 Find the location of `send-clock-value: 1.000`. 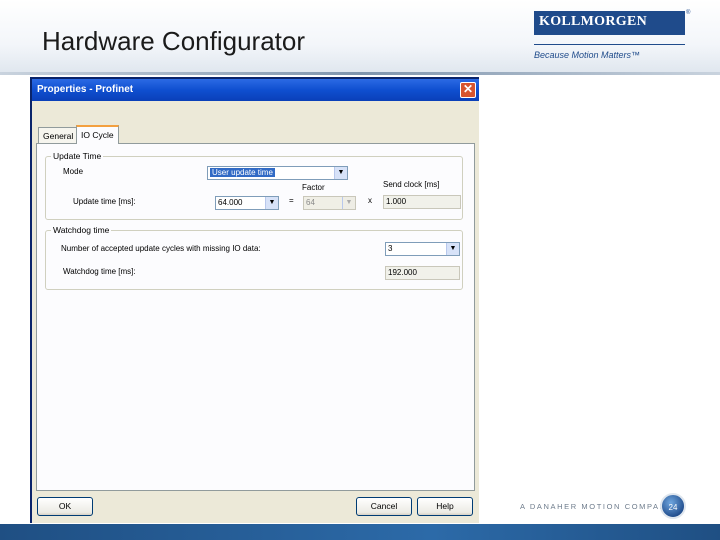

send-clock-value: 1.000 is located at coordinates (396, 201).